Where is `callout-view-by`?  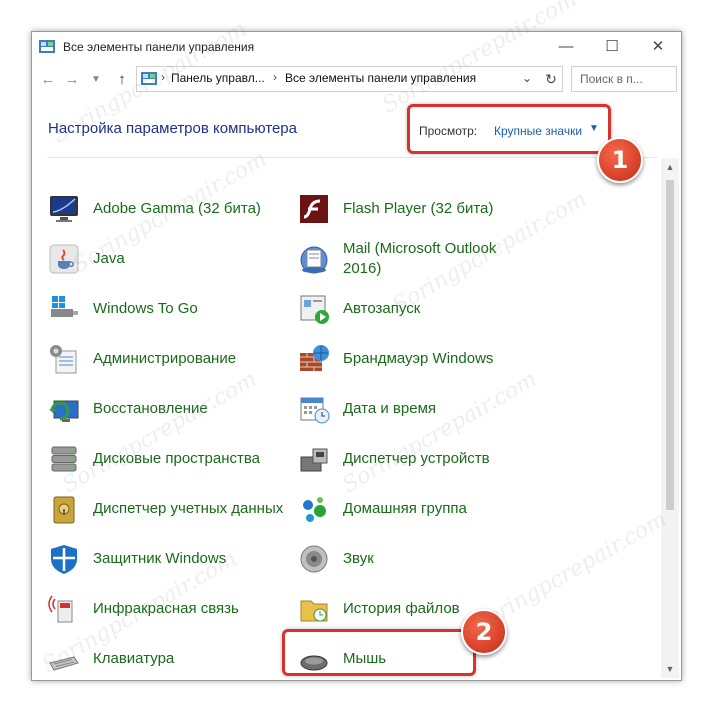
callout-view-by is located at coordinates (509, 129).